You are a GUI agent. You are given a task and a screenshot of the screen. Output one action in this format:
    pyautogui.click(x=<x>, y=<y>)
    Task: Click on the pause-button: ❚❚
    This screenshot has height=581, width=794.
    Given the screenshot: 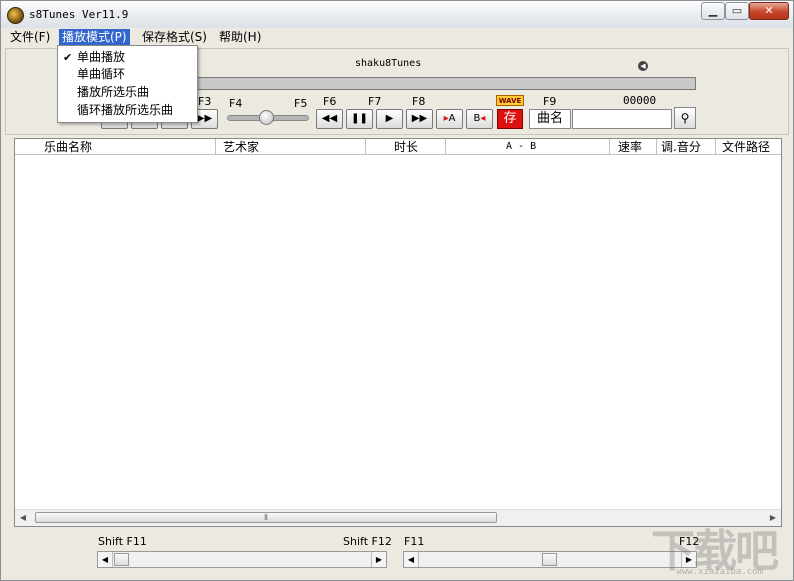 What is the action you would take?
    pyautogui.click(x=359, y=119)
    